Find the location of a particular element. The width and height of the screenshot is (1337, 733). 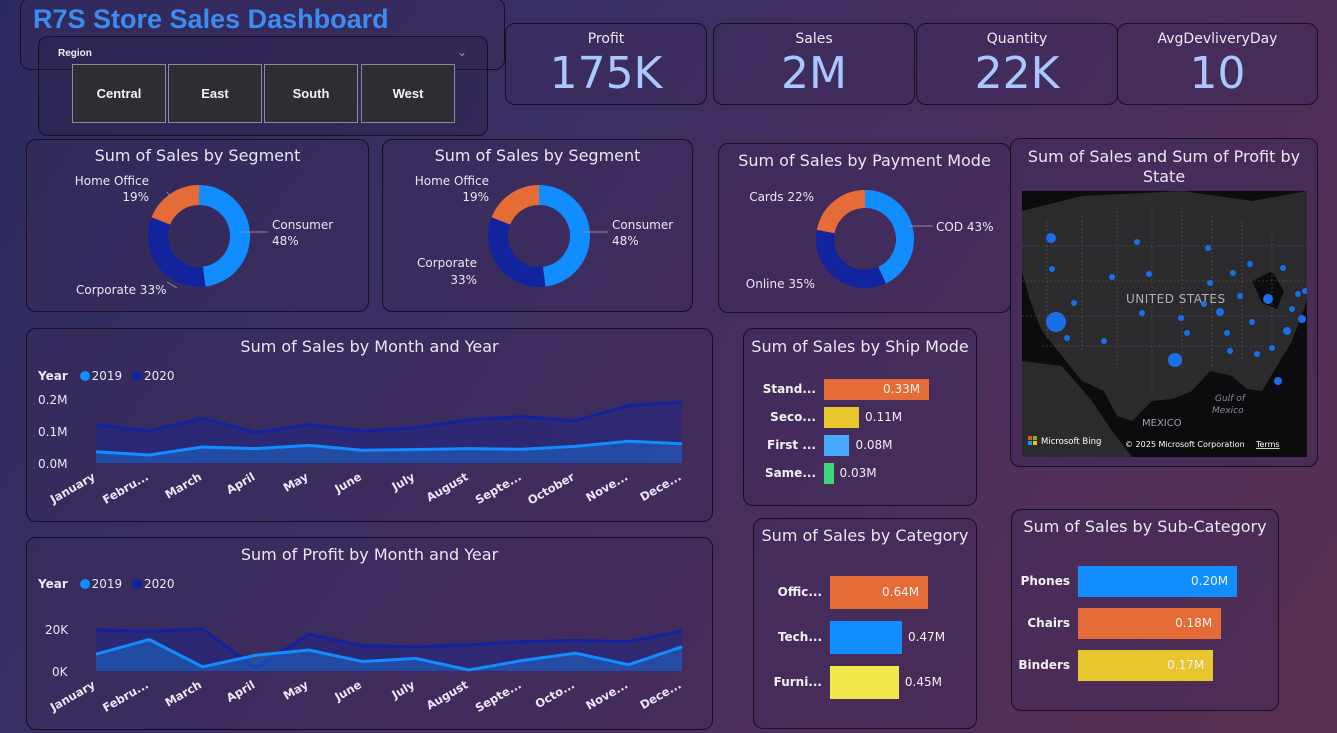

chart-title-line1: Sum of Sales and Sum of Profit by is located at coordinates (1164, 156).